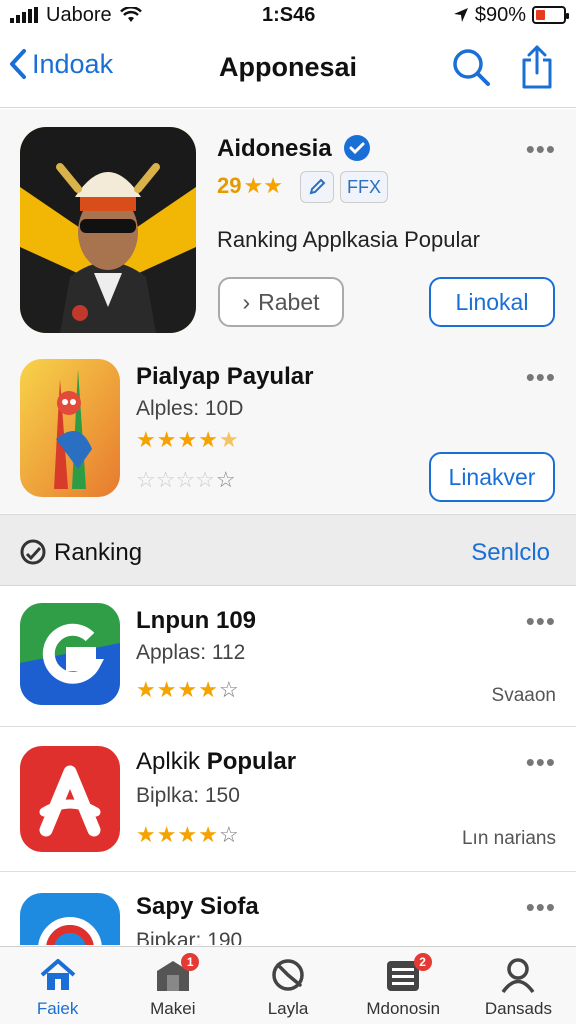 The image size is (576, 1024). Describe the element at coordinates (523, 695) in the screenshot. I see `list-item-meta: Svaaon` at that location.